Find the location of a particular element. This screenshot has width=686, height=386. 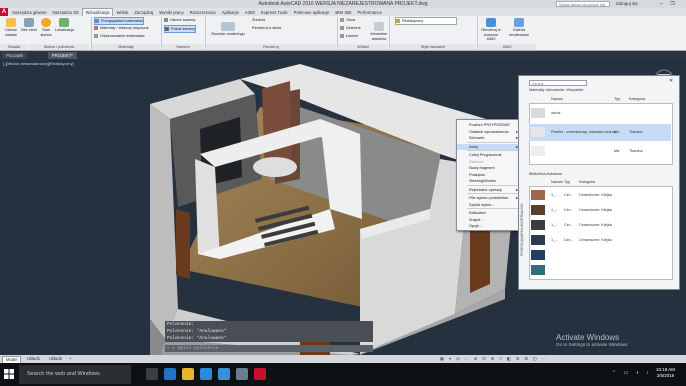

app-menu-icon: A is located at coordinates (4, 12).